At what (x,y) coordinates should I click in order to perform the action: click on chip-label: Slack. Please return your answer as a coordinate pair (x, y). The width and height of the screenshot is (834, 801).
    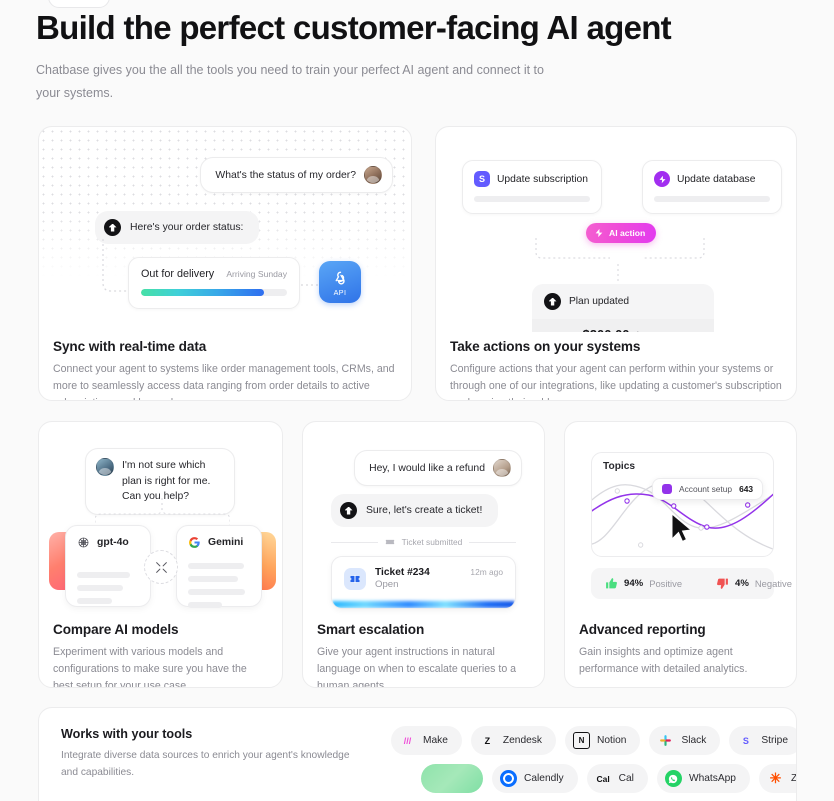
    Looking at the image, I should click on (694, 740).